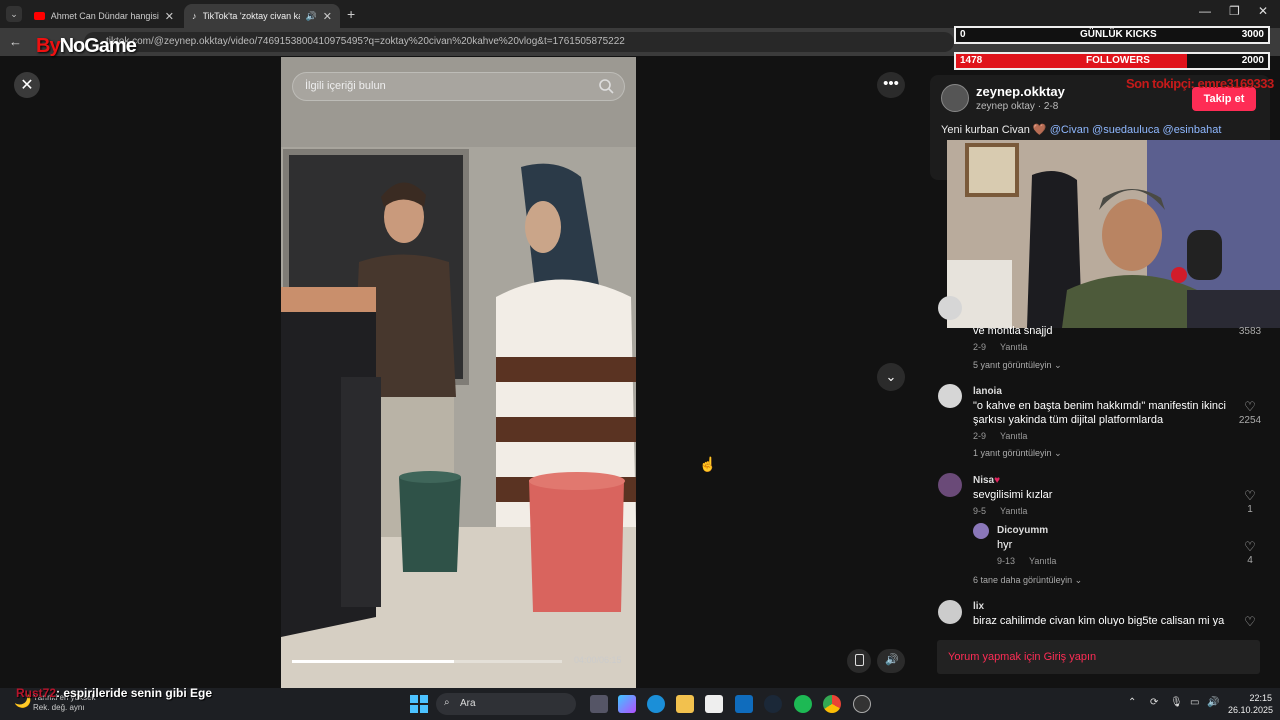  Describe the element at coordinates (862, 704) in the screenshot. I see `obs-icon` at that location.